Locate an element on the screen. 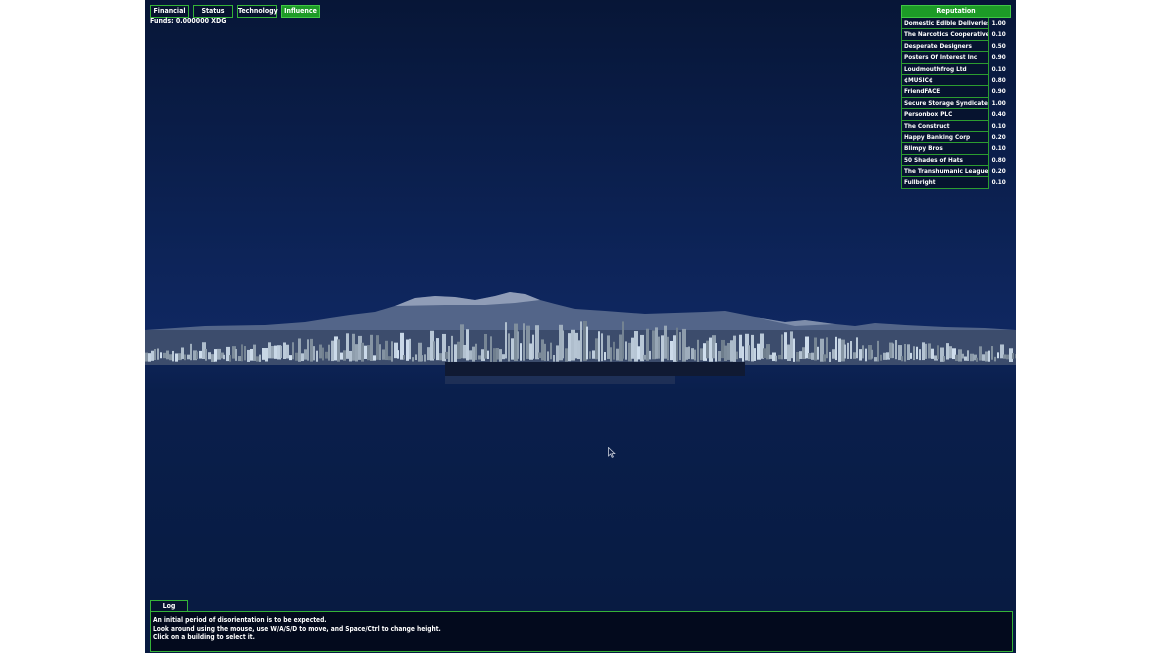 The height and width of the screenshot is (653, 1160). reputation-corp-name: The Transhumanic League is located at coordinates (945, 172).